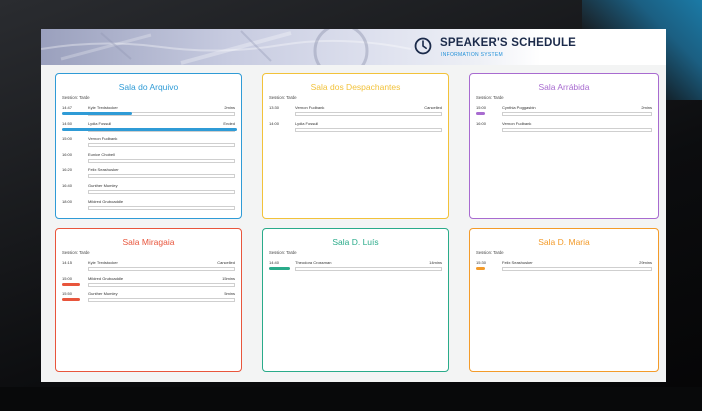  I want to click on row-time: 18:00, so click(67, 201).